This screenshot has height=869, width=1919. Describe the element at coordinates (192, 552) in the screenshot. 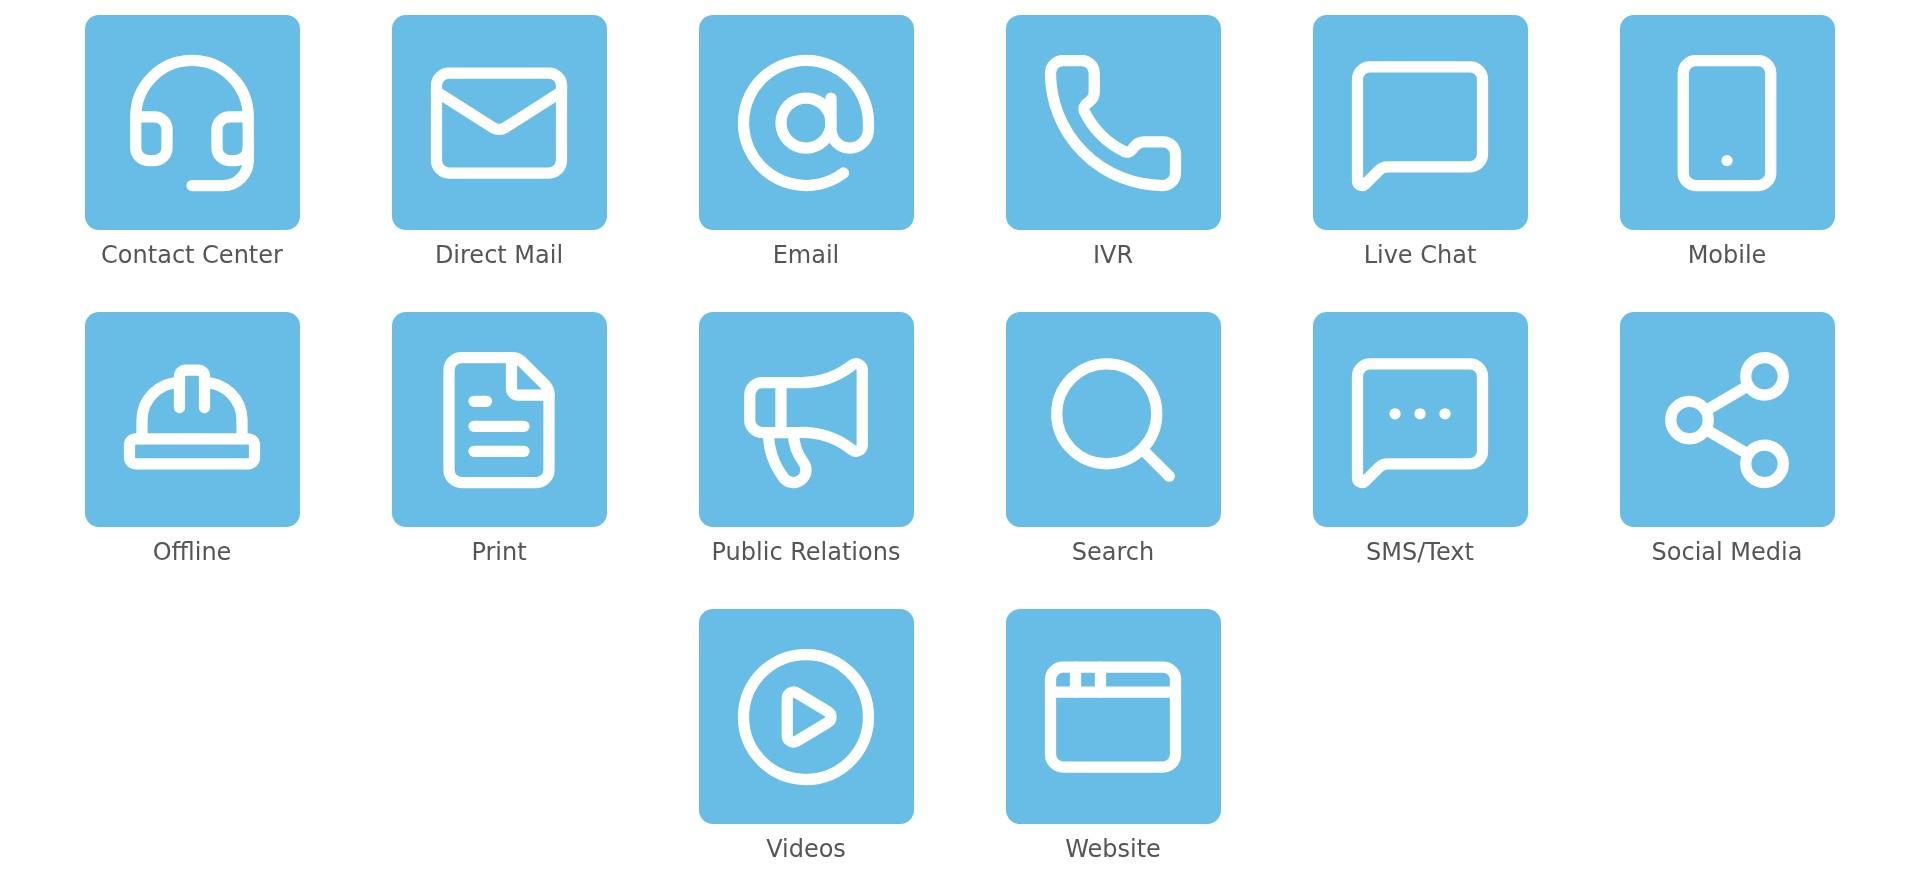

I see `channel-label: Offline` at that location.